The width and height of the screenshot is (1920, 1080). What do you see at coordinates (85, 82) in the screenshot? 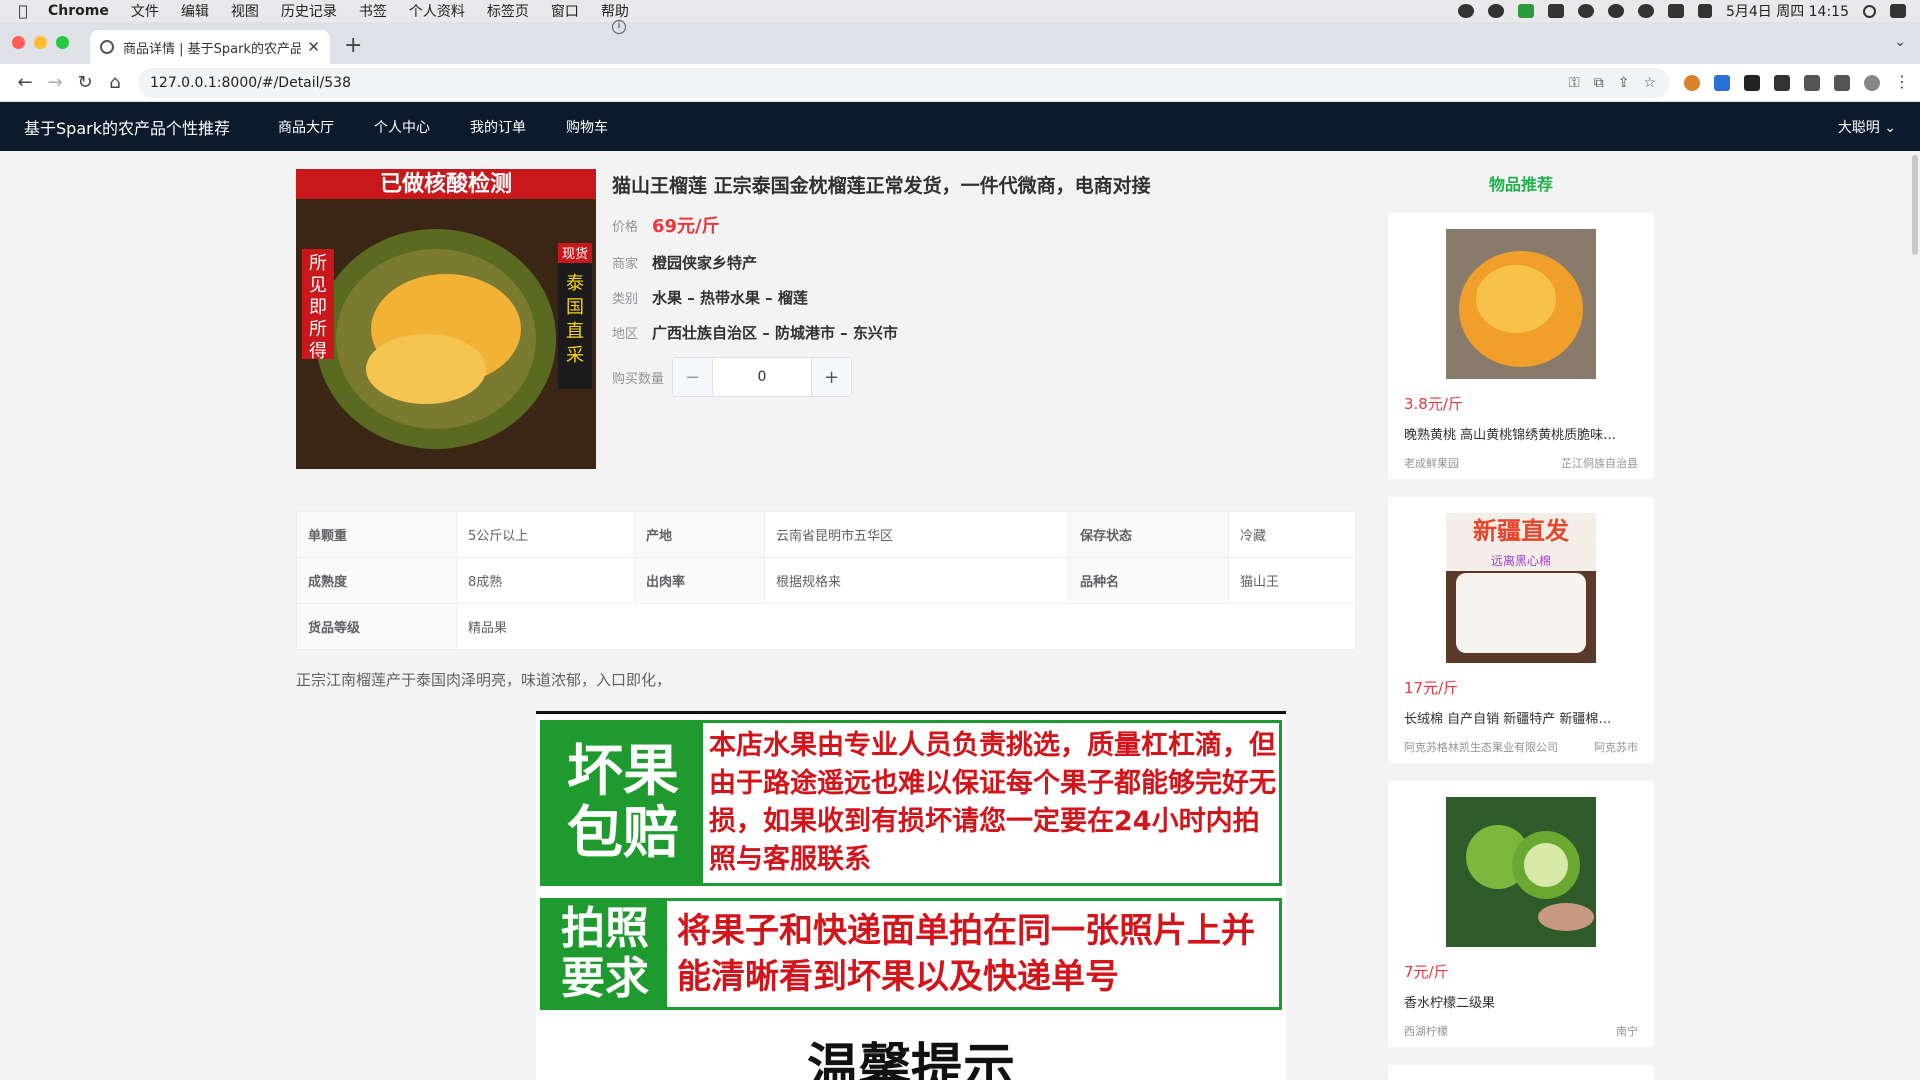
I see `reload-button: ↻` at bounding box center [85, 82].